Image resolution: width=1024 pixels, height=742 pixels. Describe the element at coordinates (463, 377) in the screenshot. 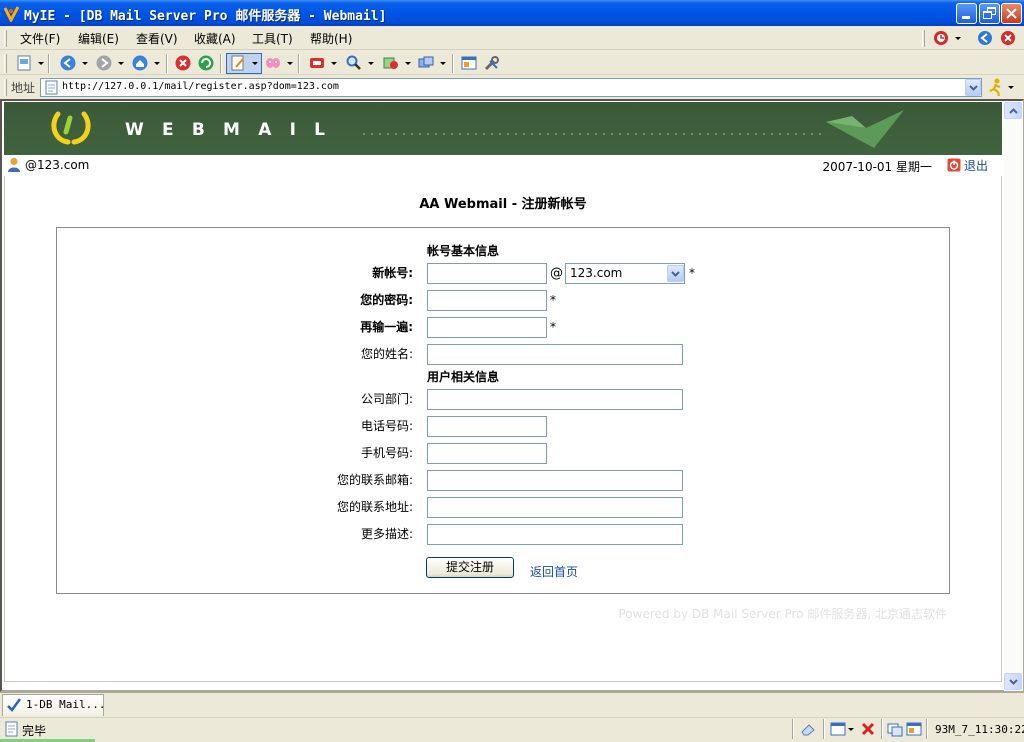

I see `section-user-info: 用户相关信息` at that location.